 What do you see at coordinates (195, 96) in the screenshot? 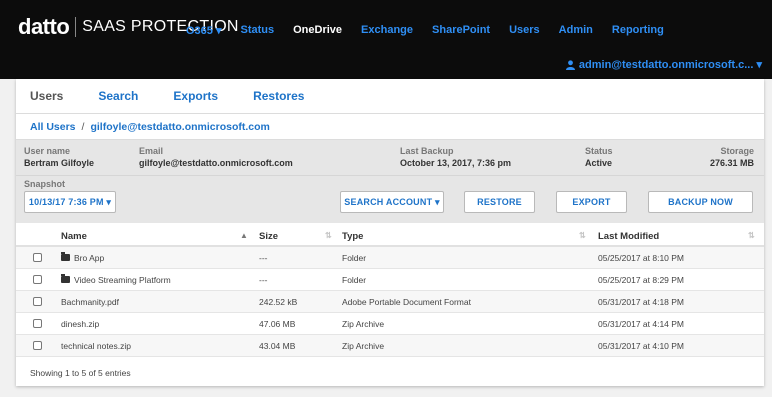
I see `tab-exports: Exports` at bounding box center [195, 96].